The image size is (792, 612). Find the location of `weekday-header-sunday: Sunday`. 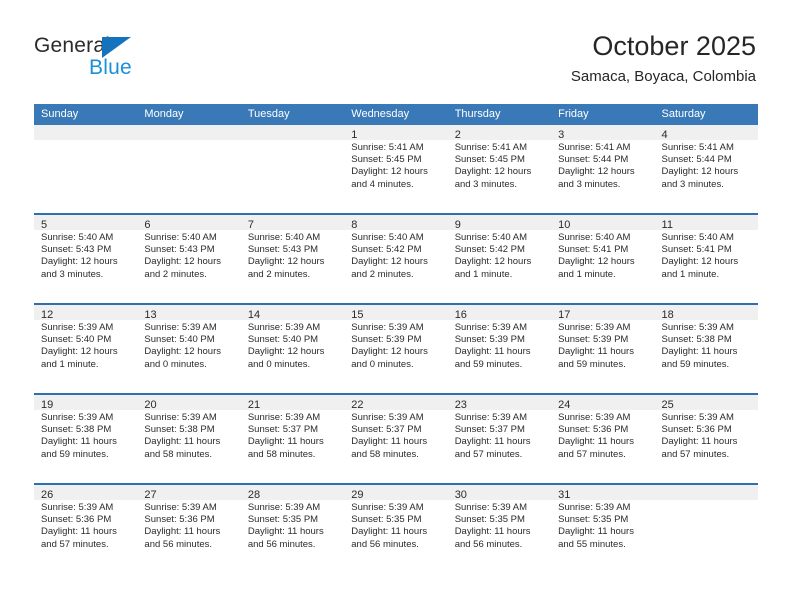

weekday-header-sunday: Sunday is located at coordinates (60, 114).